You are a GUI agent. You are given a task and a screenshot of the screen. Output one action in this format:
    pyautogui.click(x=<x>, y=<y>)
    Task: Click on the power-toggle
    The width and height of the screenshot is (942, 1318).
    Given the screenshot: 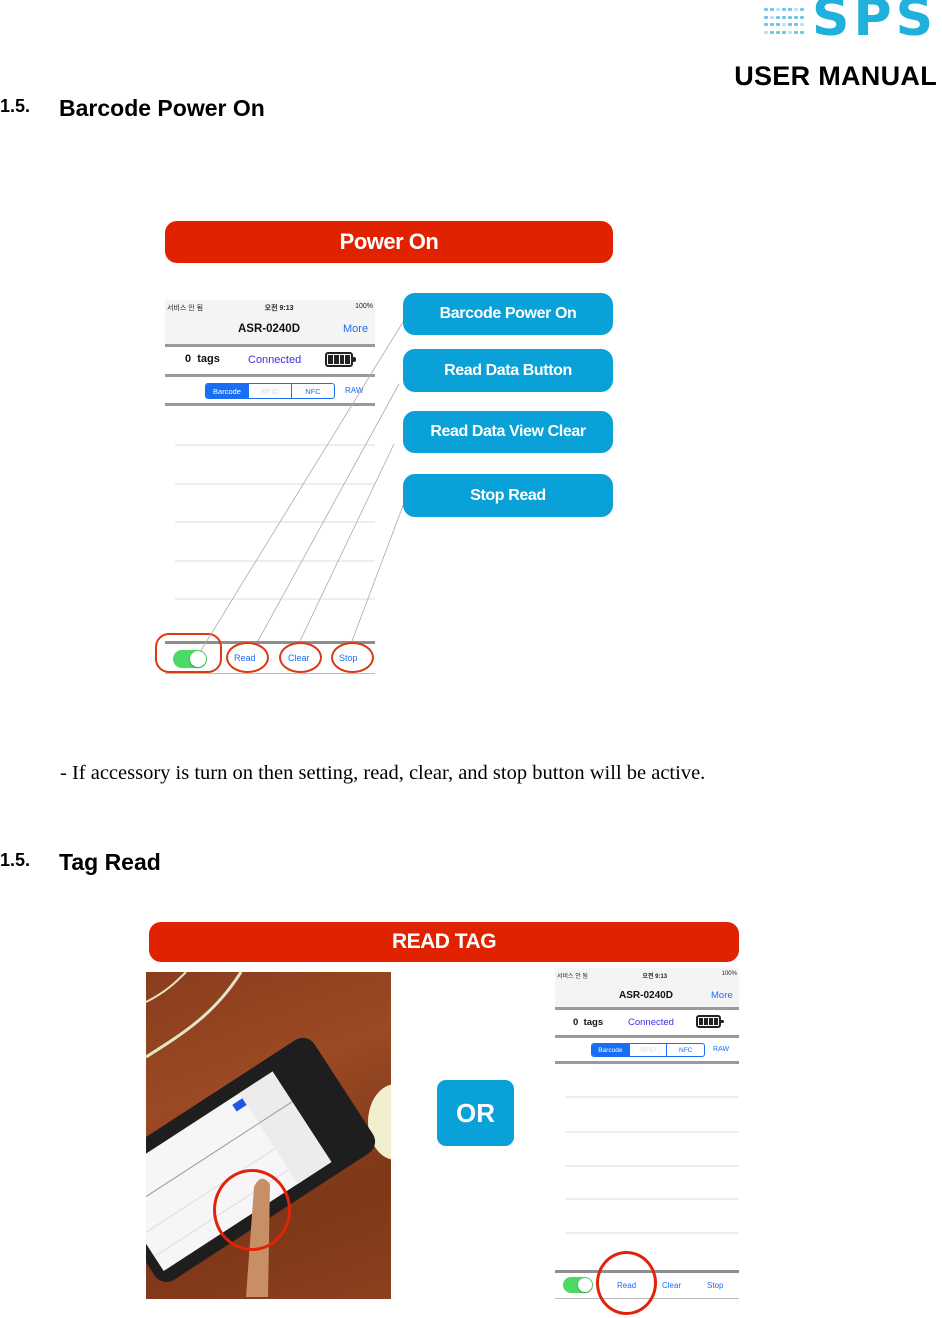 What is the action you would take?
    pyautogui.click(x=578, y=1285)
    